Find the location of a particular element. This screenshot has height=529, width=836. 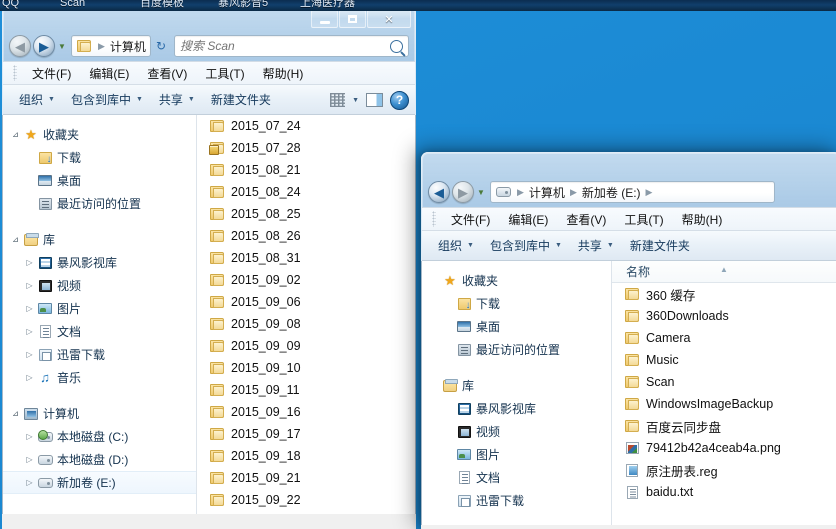

address-bar: ▶ 计算机 ▶ 新加卷 (E:) ▶ Scan ▶ ▼ is located at coordinates (111, 46).